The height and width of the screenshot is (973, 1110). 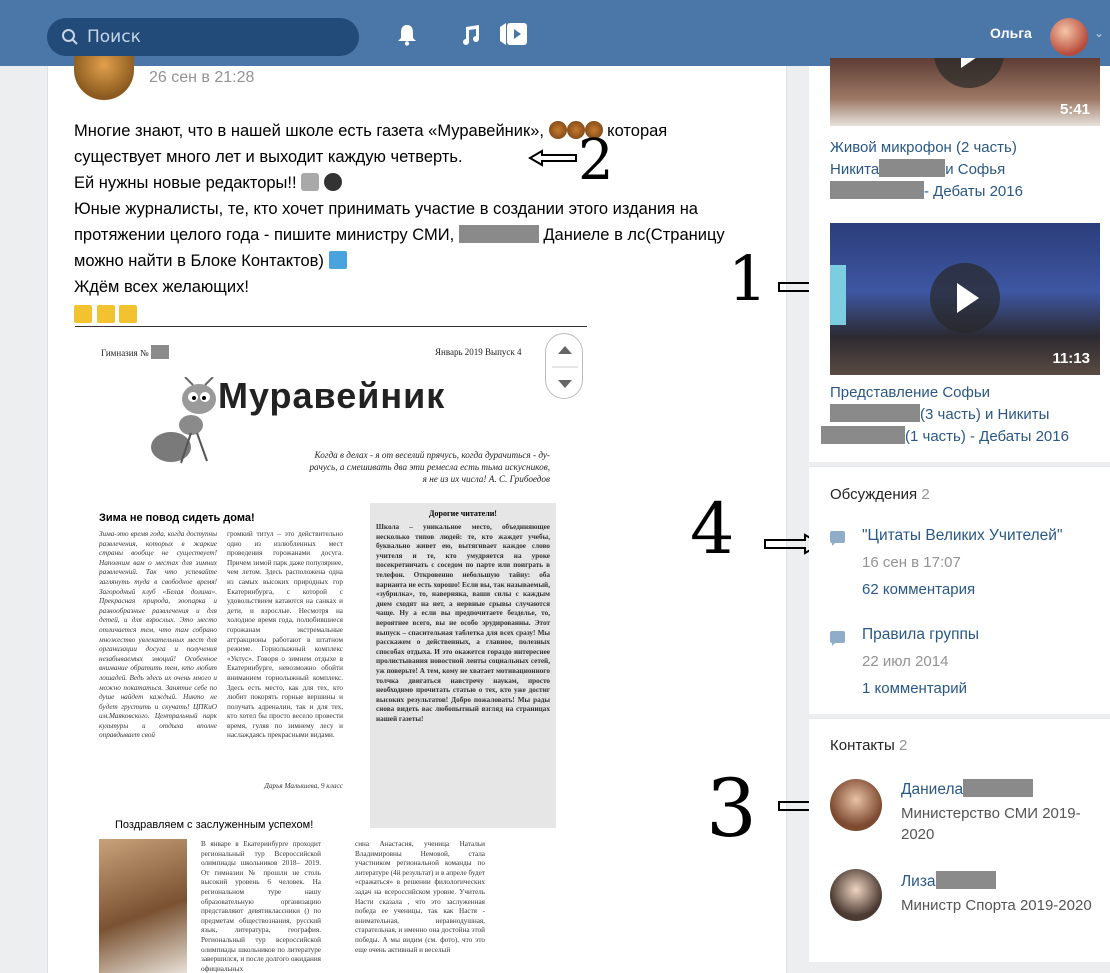 I want to click on post-line: Ей нужны новые редакторы!!, so click(x=185, y=183).